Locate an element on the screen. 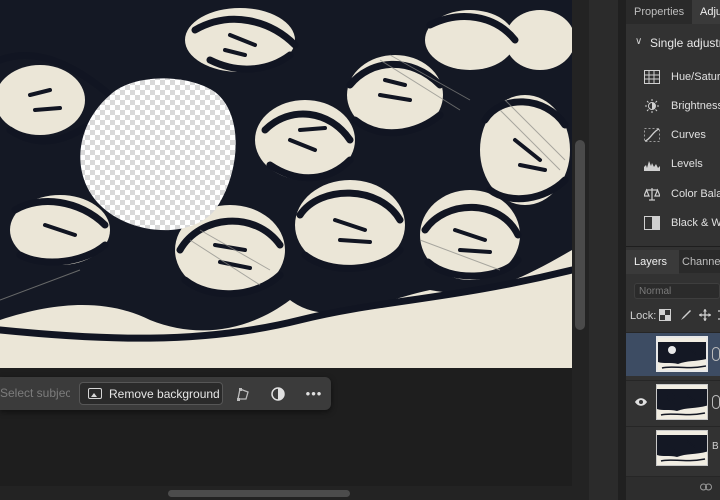  adjustment-label: Curves is located at coordinates (688, 135).